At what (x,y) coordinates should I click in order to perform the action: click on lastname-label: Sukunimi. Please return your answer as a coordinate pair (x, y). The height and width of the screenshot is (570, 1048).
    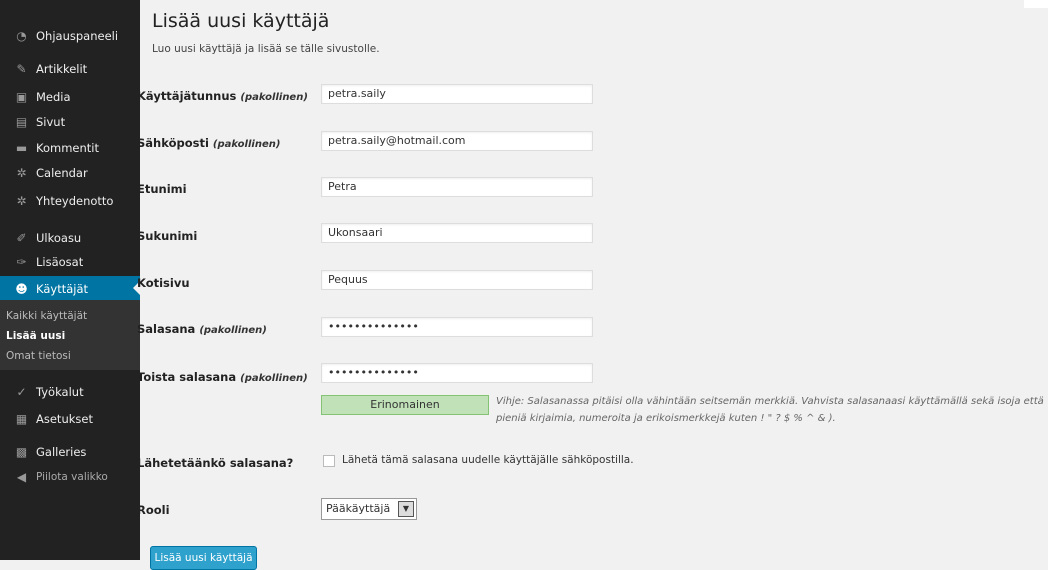
    Looking at the image, I should click on (167, 236).